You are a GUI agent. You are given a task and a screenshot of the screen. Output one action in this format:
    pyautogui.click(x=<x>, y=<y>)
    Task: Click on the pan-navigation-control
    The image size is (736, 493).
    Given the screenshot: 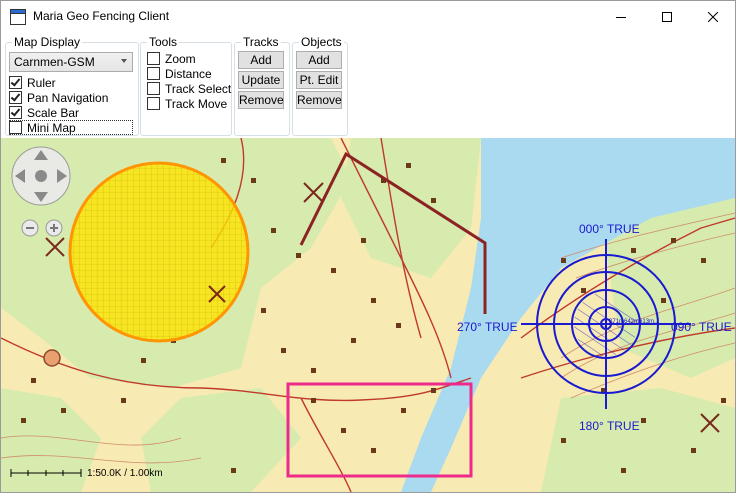 What is the action you would take?
    pyautogui.click(x=41, y=176)
    